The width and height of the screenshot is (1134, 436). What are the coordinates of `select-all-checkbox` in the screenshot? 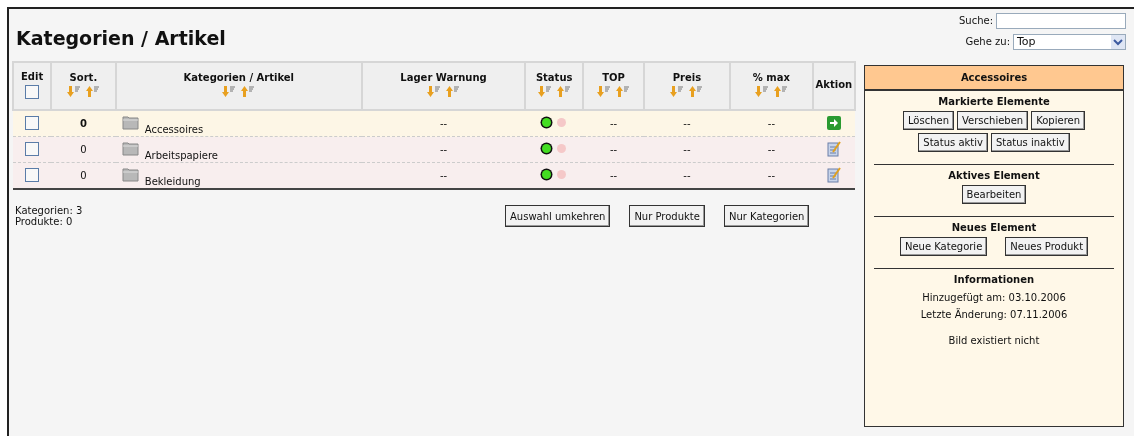 It's located at (32, 92).